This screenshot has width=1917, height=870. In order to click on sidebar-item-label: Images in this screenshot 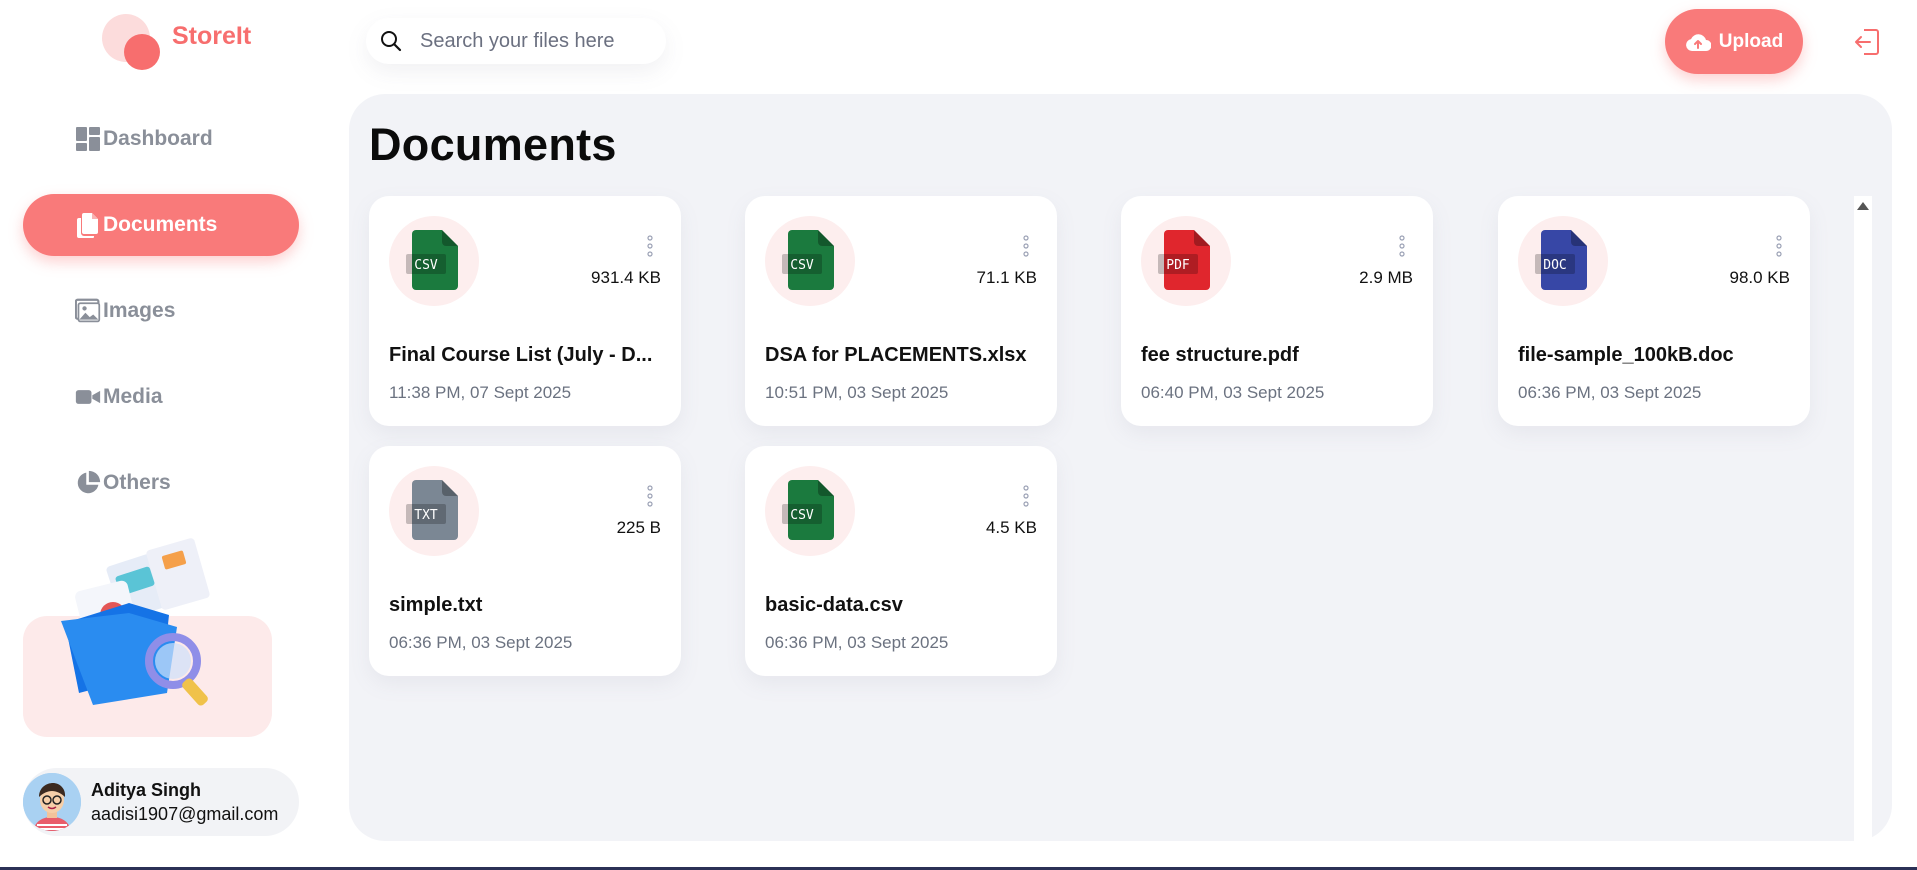, I will do `click(139, 310)`.